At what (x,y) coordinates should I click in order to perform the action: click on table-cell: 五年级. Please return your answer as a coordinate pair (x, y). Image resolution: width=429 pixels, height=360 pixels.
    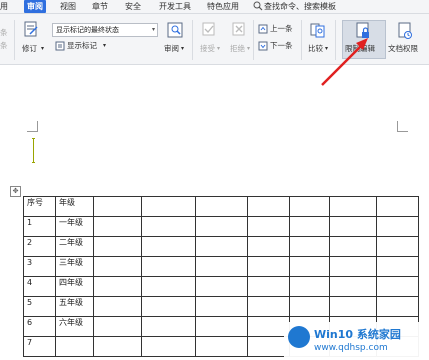
    Looking at the image, I should click on (74, 306).